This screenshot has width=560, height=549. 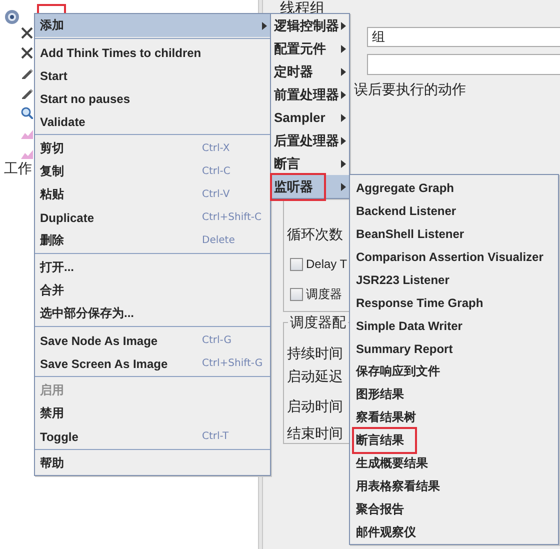 I want to click on shortcut-label: Ctrl+Shift-C, so click(x=232, y=217).